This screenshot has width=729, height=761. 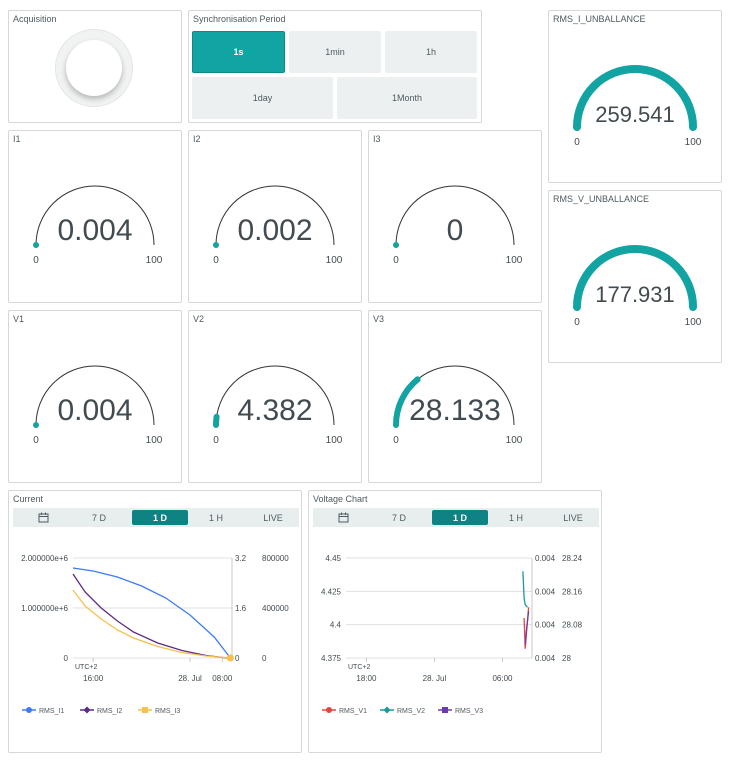 I want to click on series-line-rms_i3, so click(x=151, y=624).